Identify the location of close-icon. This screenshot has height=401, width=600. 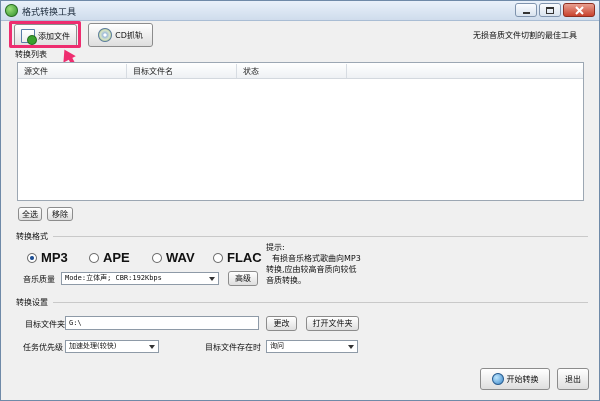
(579, 10).